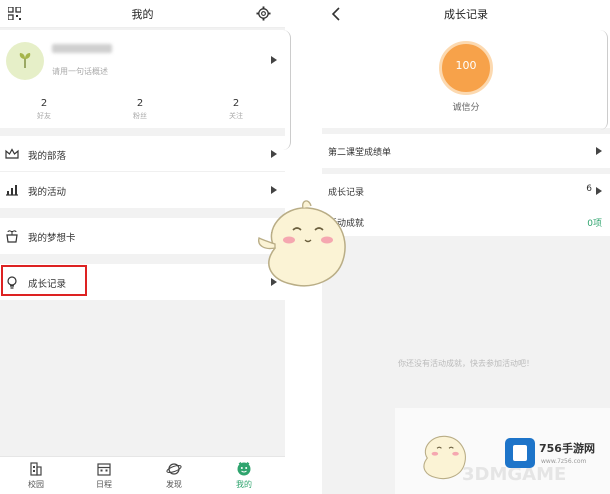 Image resolution: width=610 pixels, height=494 pixels. Describe the element at coordinates (104, 469) in the screenshot. I see `calendar-icon` at that location.